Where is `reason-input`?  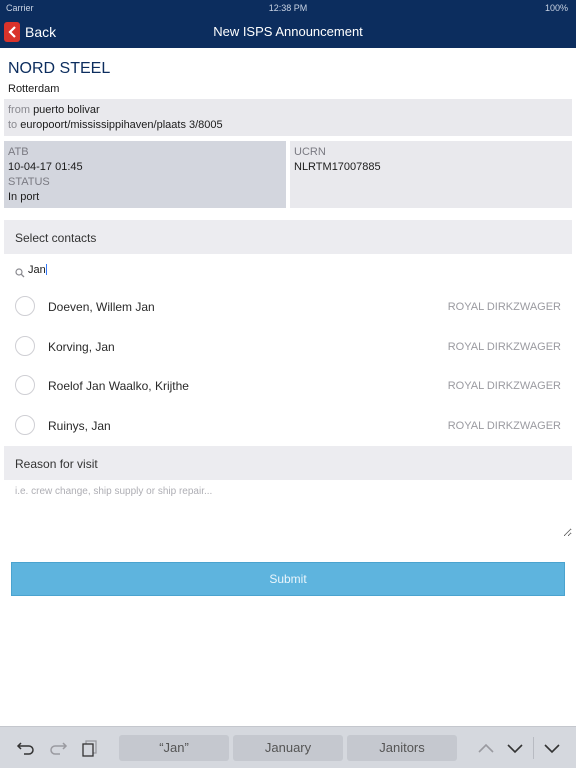
reason-input is located at coordinates (288, 509).